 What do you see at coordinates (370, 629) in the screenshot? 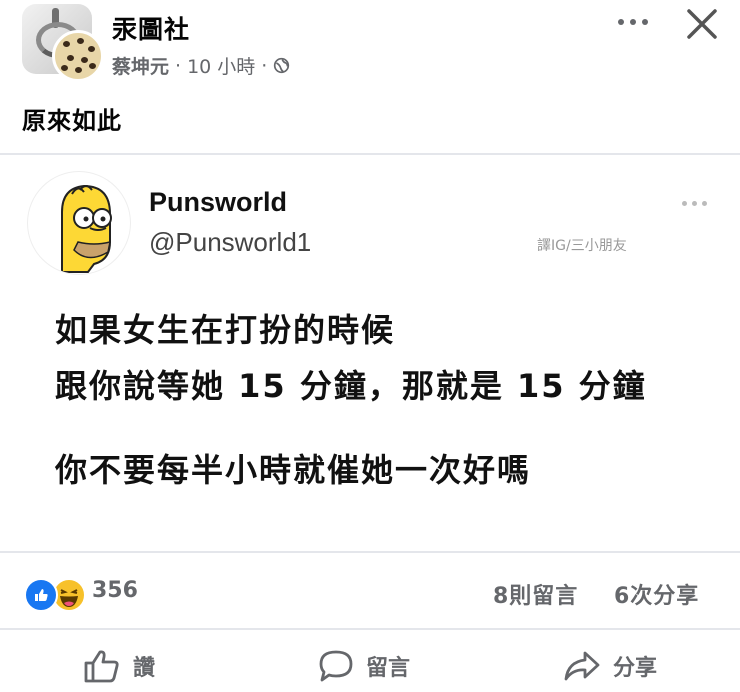
I see `divider-actions` at bounding box center [370, 629].